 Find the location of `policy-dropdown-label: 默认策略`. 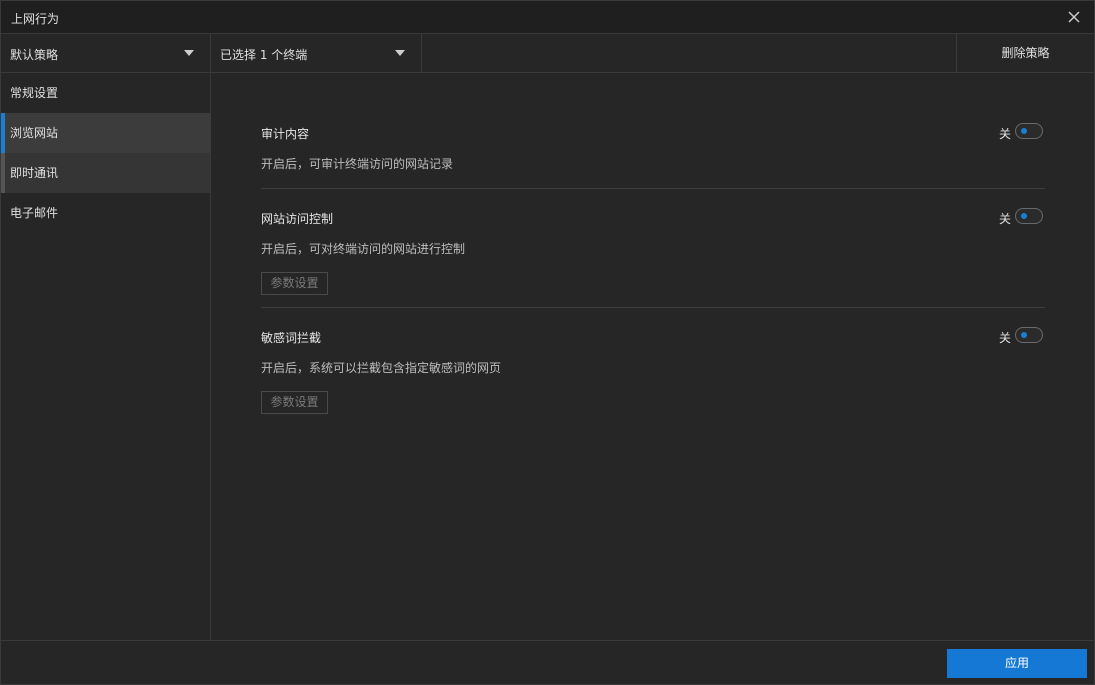

policy-dropdown-label: 默认策略 is located at coordinates (34, 55).